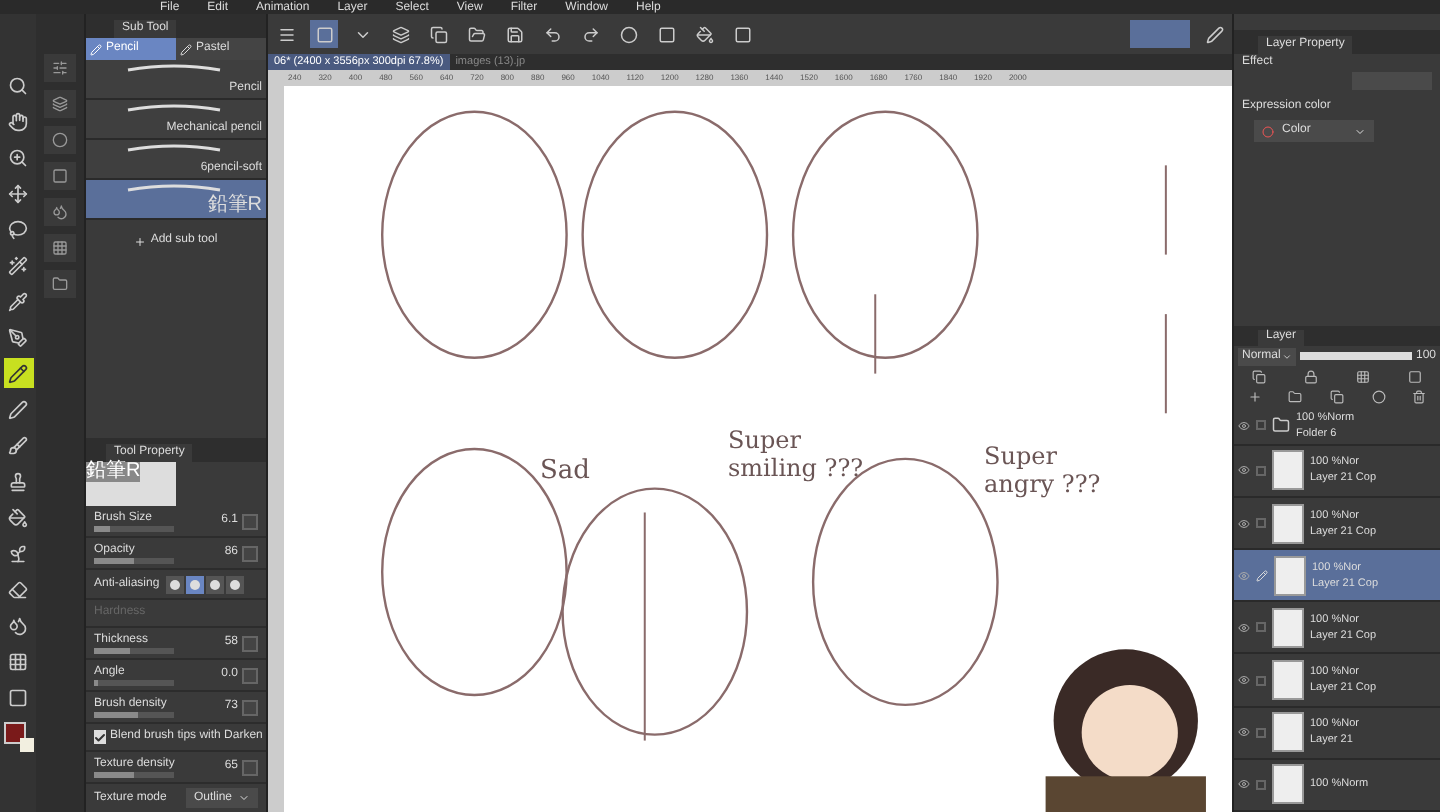 Image resolution: width=1440 pixels, height=812 pixels. Describe the element at coordinates (1262, 575) in the screenshot. I see `edit-icon` at that location.